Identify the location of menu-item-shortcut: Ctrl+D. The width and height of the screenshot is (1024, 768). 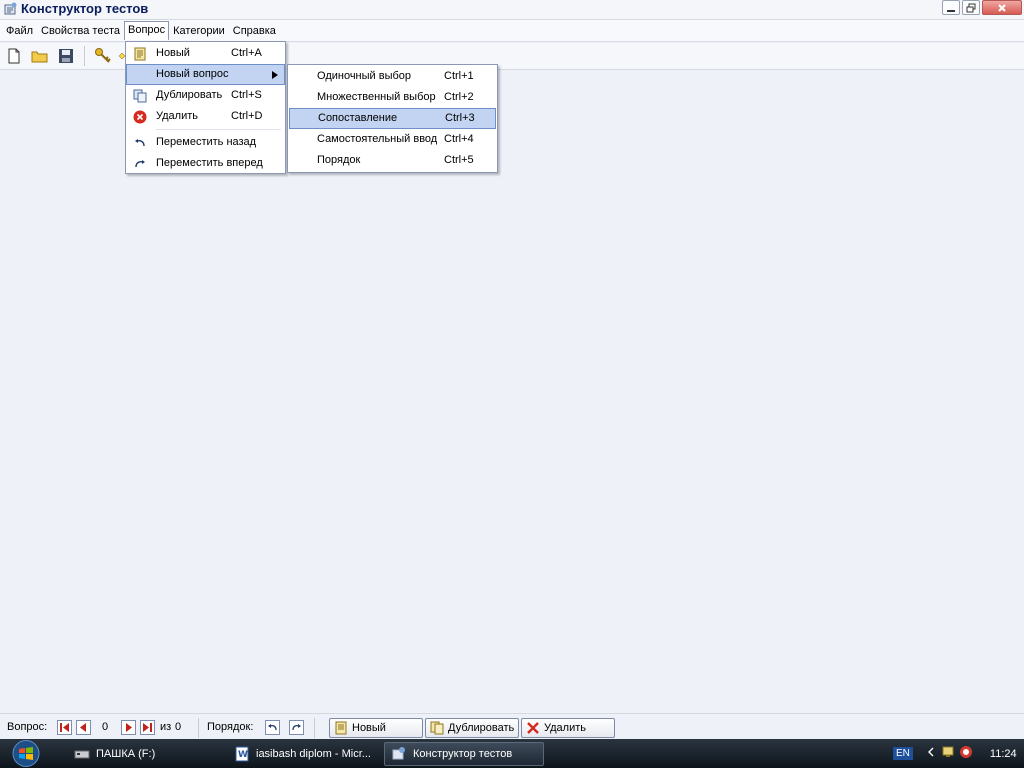
(247, 116).